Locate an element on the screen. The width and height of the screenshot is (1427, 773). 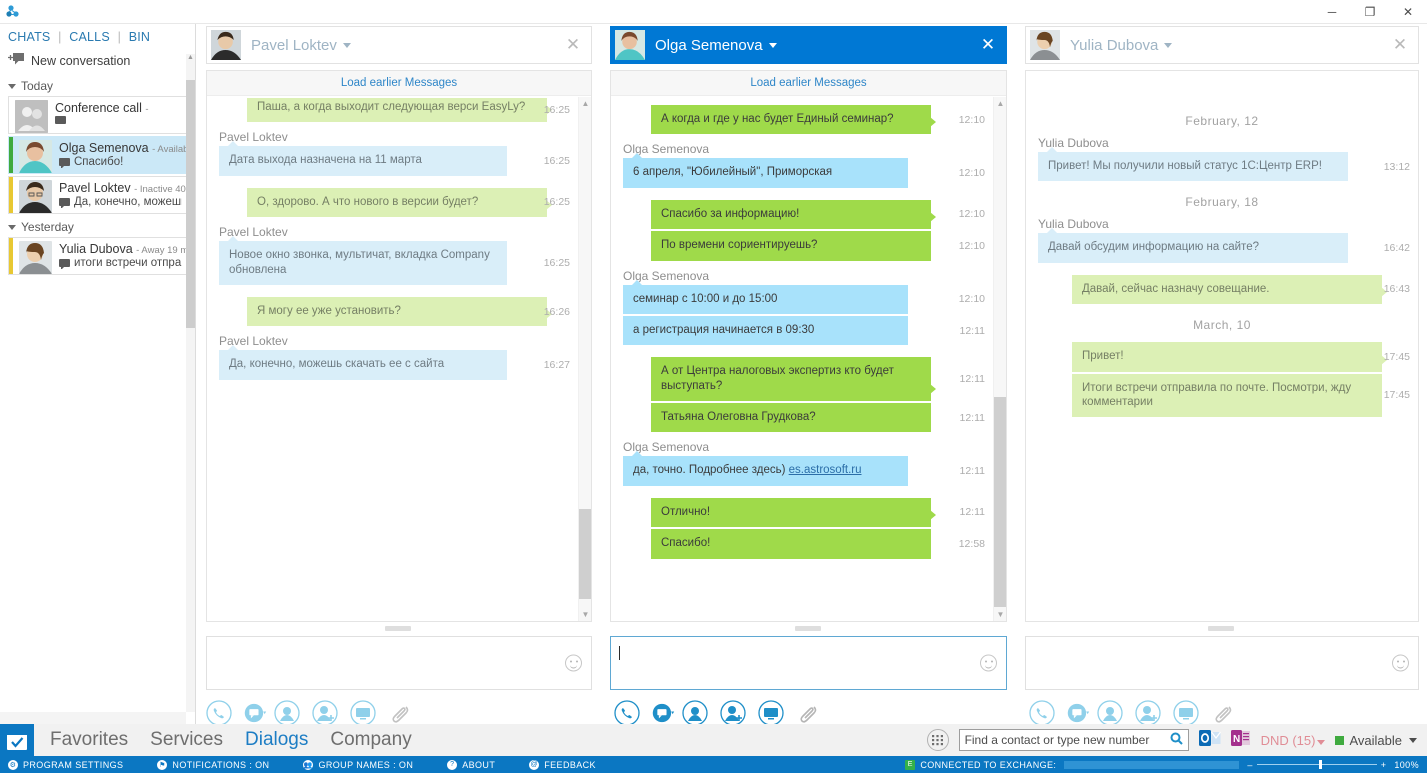
message-timestamp: 12:10 is located at coordinates (971, 299).